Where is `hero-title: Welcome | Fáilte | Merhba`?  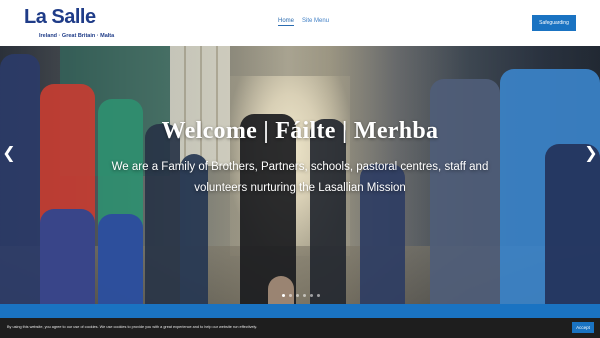
hero-title: Welcome | Fáilte | Merhba is located at coordinates (300, 131).